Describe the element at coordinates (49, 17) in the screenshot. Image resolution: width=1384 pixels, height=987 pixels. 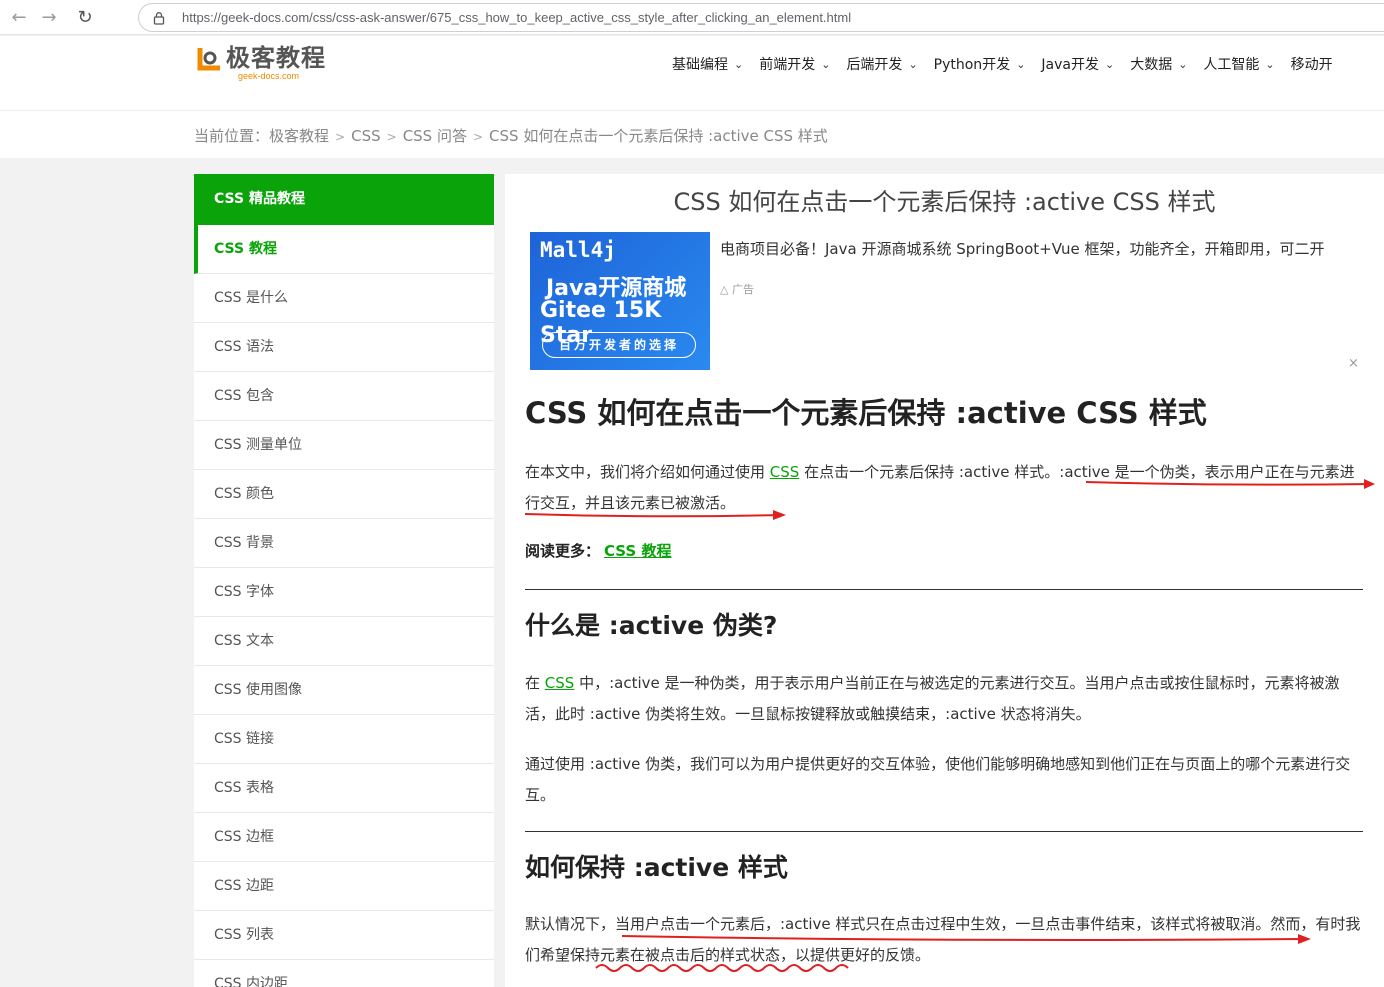
I see `forward-icon: →` at that location.